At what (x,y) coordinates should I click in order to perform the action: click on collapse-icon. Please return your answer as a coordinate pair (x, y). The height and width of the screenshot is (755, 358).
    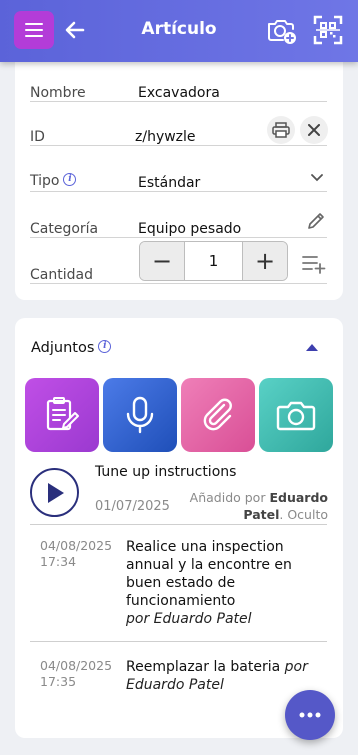
    Looking at the image, I should click on (312, 347).